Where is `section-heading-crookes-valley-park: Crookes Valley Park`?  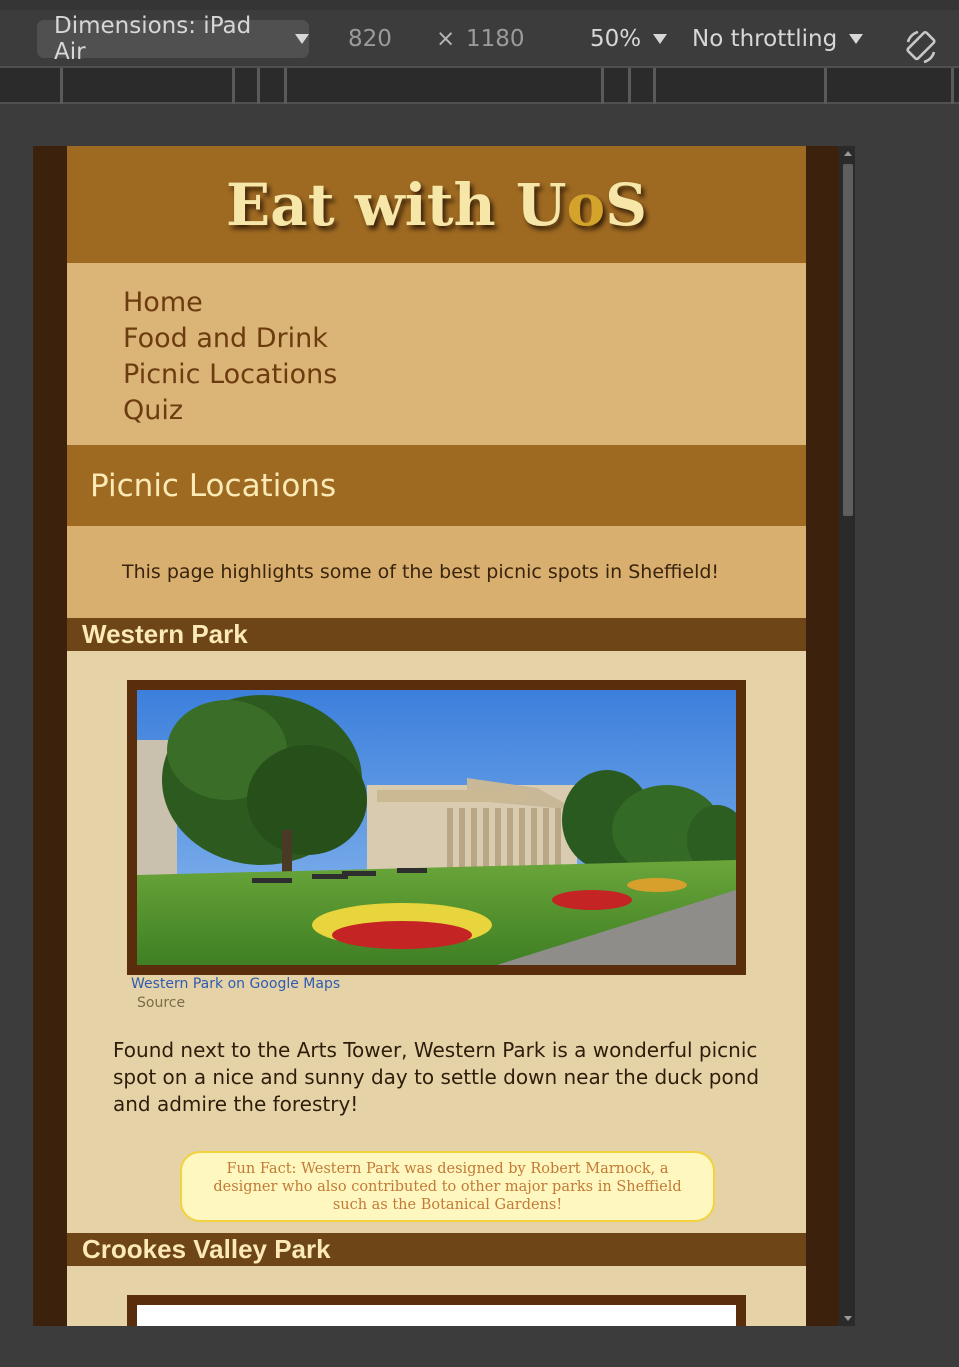 section-heading-crookes-valley-park: Crookes Valley Park is located at coordinates (436, 1249).